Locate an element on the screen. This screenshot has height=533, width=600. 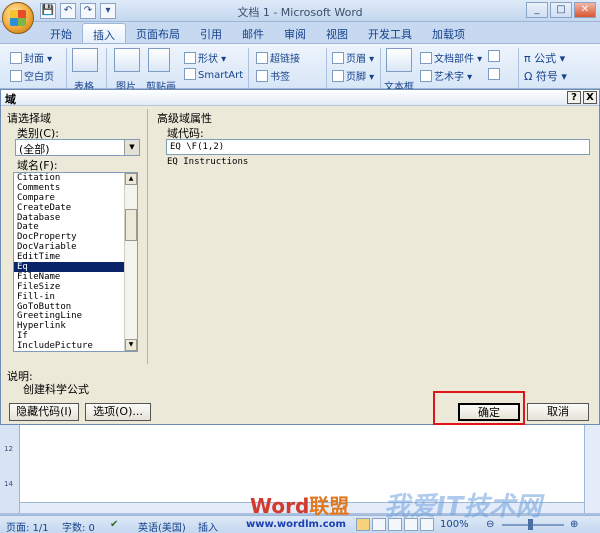
dialog-title: 域 is located at coordinates (10, 99).